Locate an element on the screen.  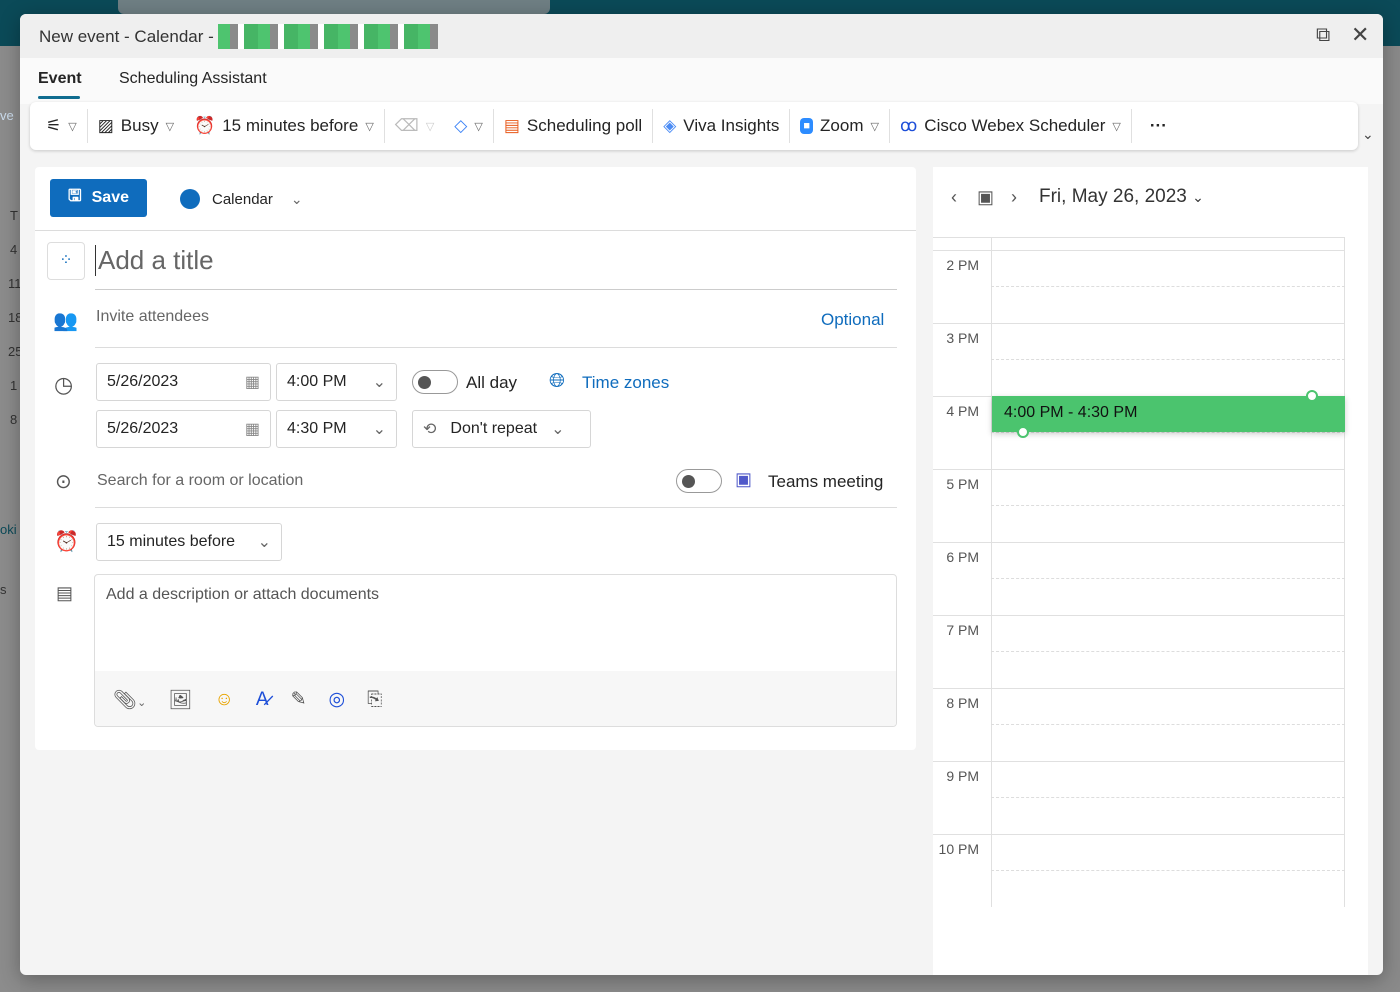
start-date-field: 5/26/2023 ▦ is located at coordinates (183, 382).